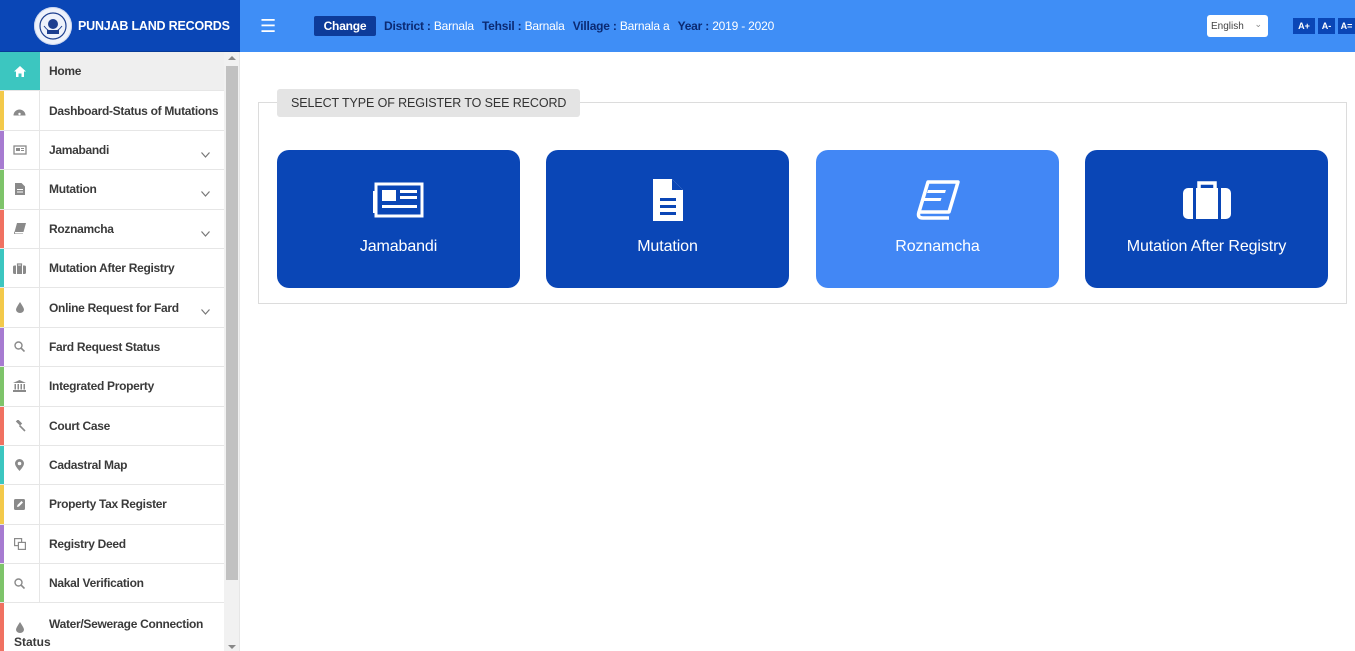 Image resolution: width=1355 pixels, height=651 pixels. What do you see at coordinates (112, 190) in the screenshot?
I see `sidebar-item-mutation: Mutation` at bounding box center [112, 190].